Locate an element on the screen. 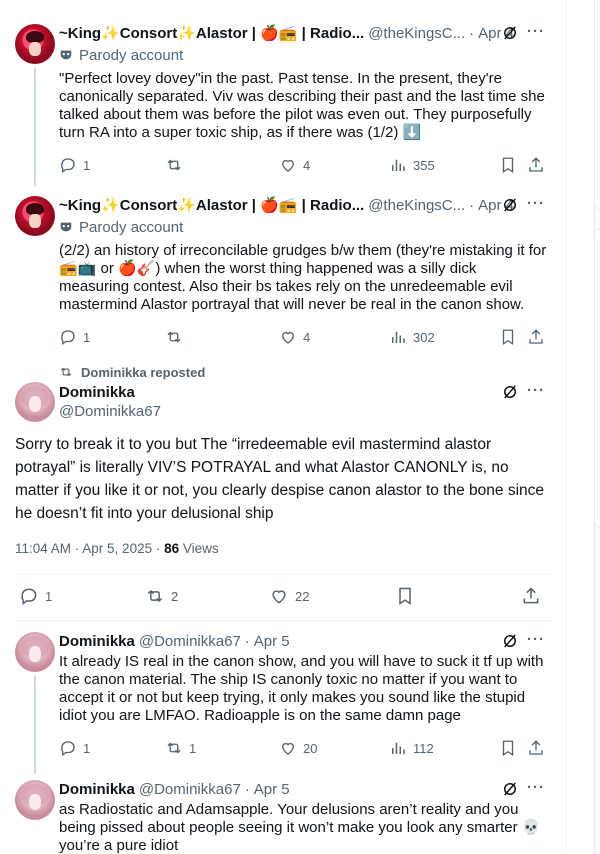 The height and width of the screenshot is (854, 600). tweet-actions: 1 4 355 is located at coordinates (304, 165).